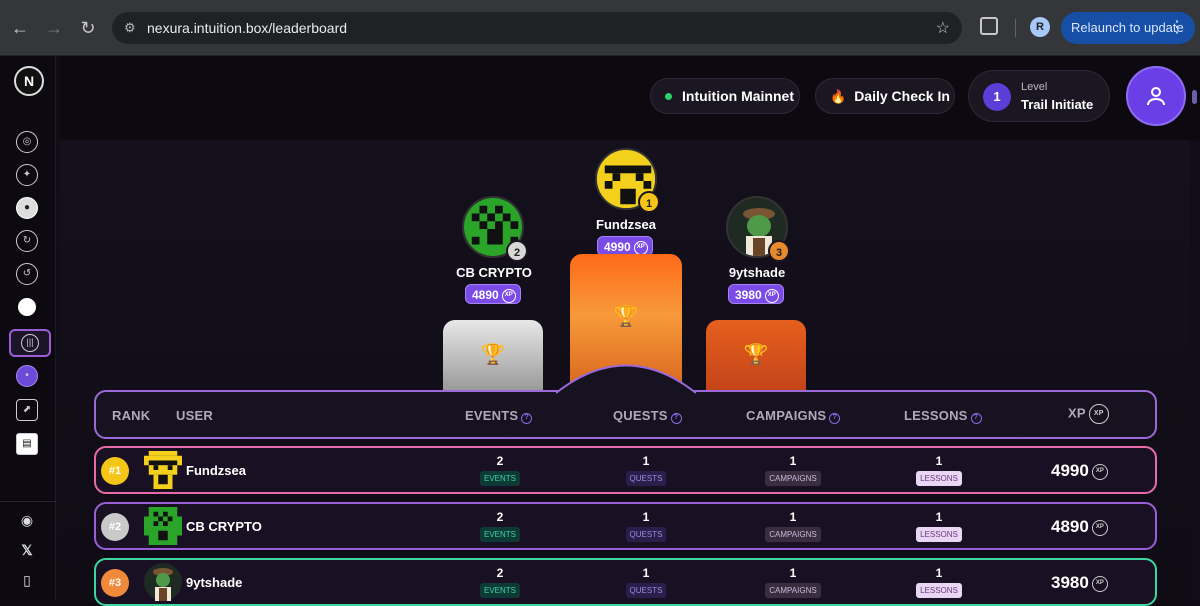 Image resolution: width=1200 pixels, height=606 pixels. I want to click on trophy-icon: 🏆, so click(493, 355).